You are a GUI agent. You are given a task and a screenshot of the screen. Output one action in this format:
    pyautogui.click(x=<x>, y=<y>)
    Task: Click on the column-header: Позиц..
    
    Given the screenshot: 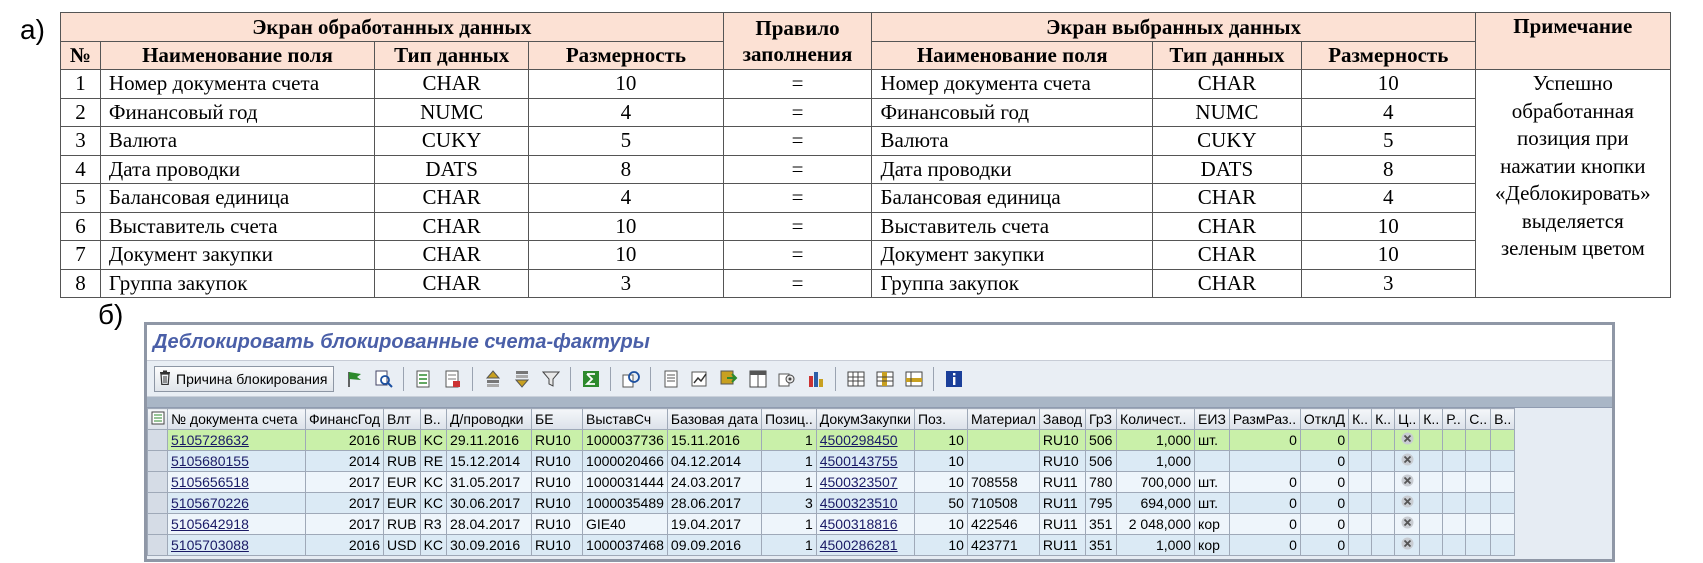 What is the action you would take?
    pyautogui.click(x=789, y=419)
    